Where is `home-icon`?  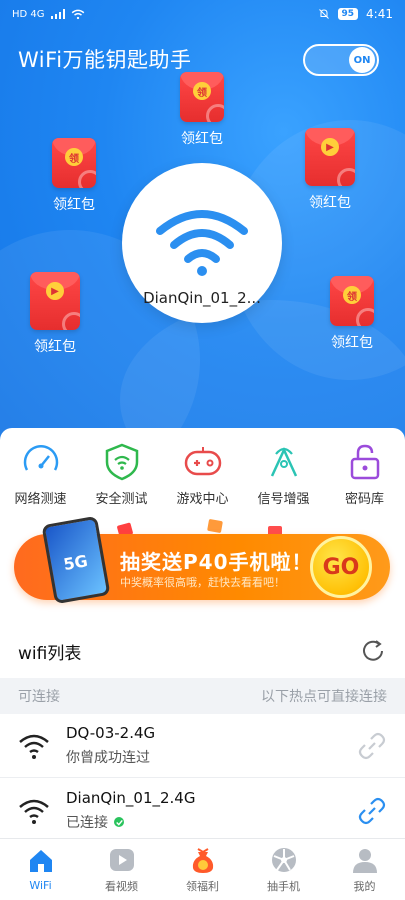
home-icon is located at coordinates (40, 861).